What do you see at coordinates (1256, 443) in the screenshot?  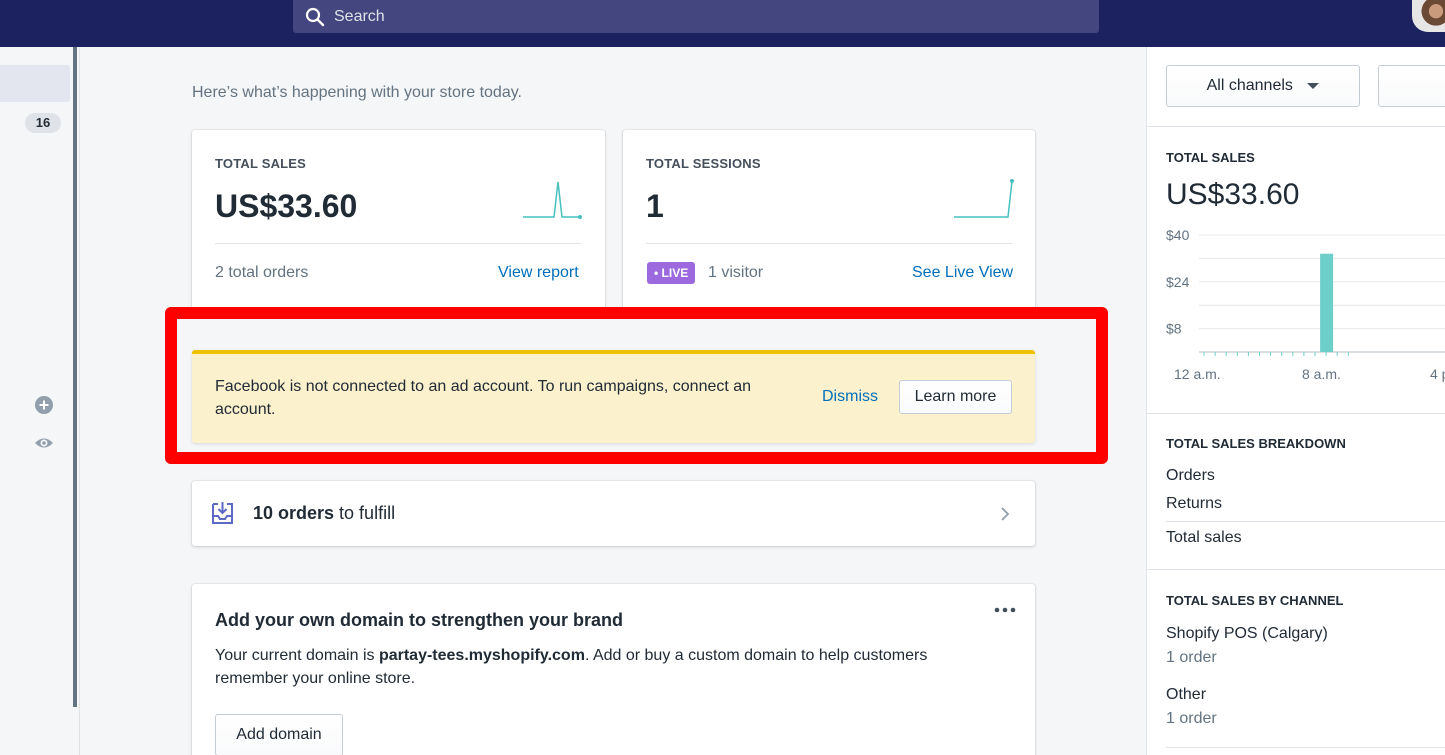 I see `breakdown-label: TOTAL SALES BREAKDOWN` at bounding box center [1256, 443].